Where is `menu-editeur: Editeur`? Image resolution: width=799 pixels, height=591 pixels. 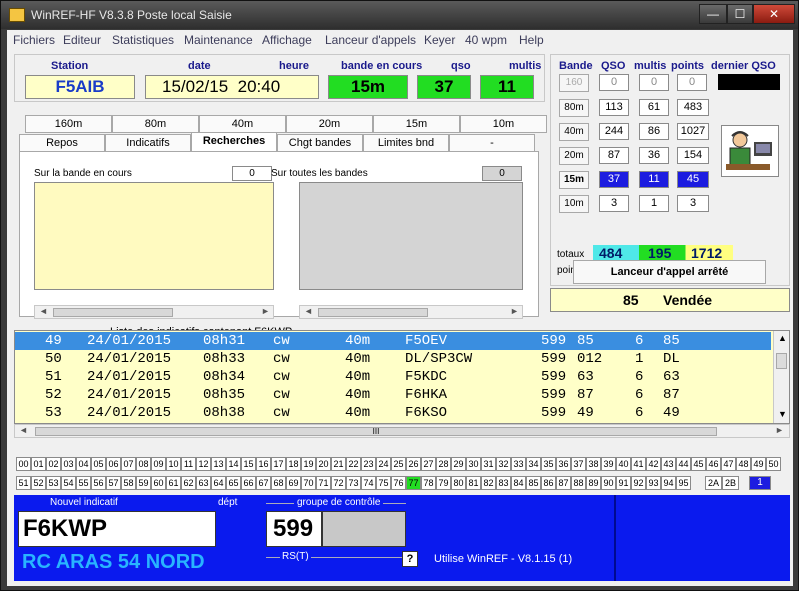 menu-editeur: Editeur is located at coordinates (82, 40).